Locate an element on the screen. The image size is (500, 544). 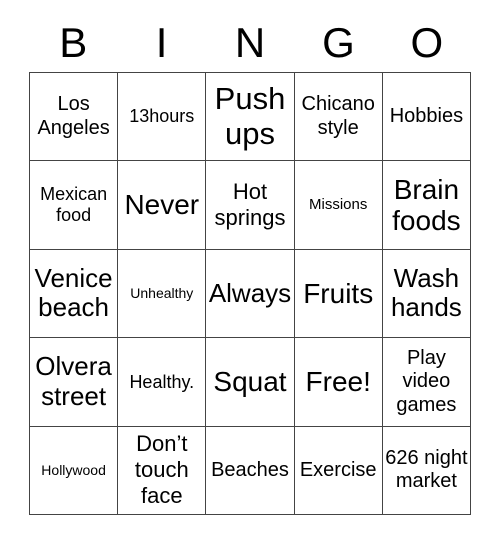
bingo-cell-label: Don’t touch face is located at coordinates (161, 470).